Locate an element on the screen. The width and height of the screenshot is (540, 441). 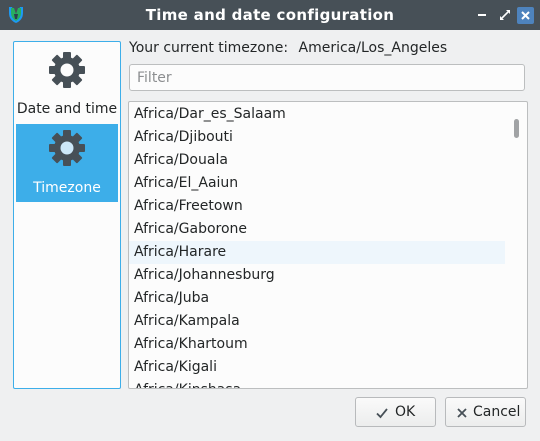
minimize-button is located at coordinates (482, 15).